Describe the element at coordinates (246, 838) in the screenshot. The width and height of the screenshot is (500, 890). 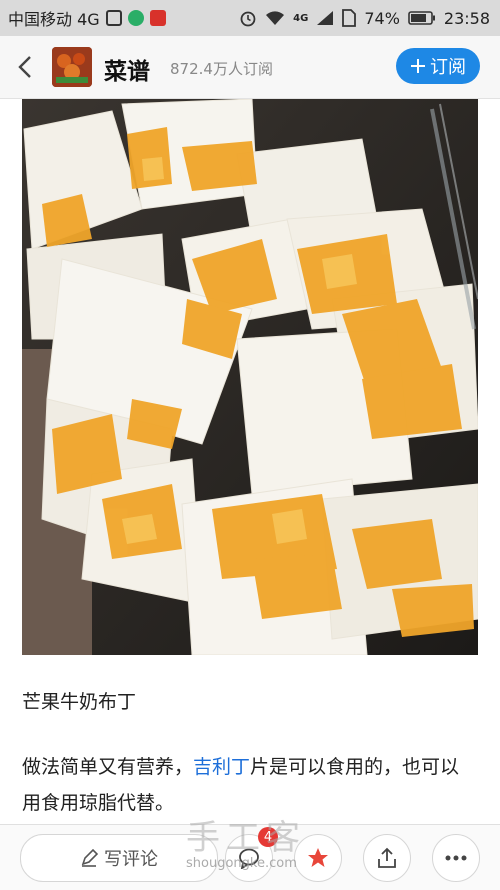
I see `site-watermark: 手工客` at that location.